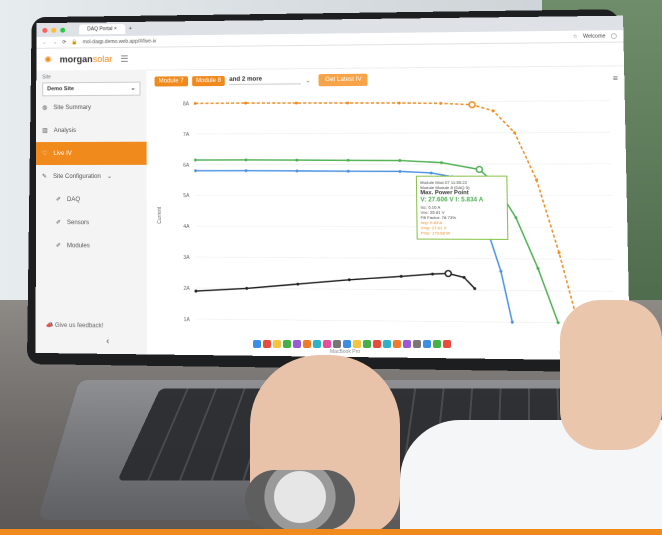 This screenshot has height=535, width=662. What do you see at coordinates (91, 222) in the screenshot?
I see `sidebar-item-sensors: ✐ Sensors` at bounding box center [91, 222].